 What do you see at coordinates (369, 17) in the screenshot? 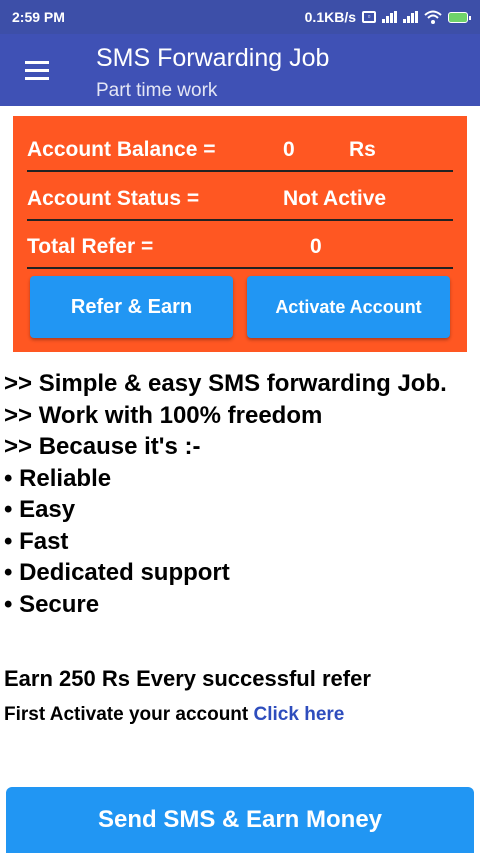
I see `network-activity-icon: ▫` at bounding box center [369, 17].